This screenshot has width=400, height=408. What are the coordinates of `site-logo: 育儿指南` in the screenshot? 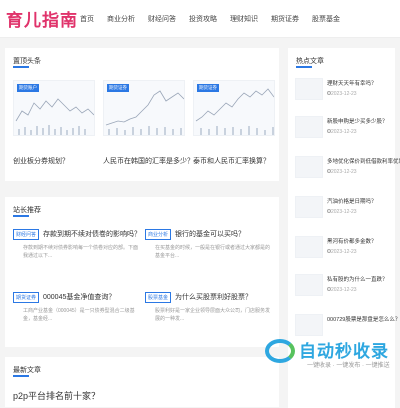 It's located at (42, 18).